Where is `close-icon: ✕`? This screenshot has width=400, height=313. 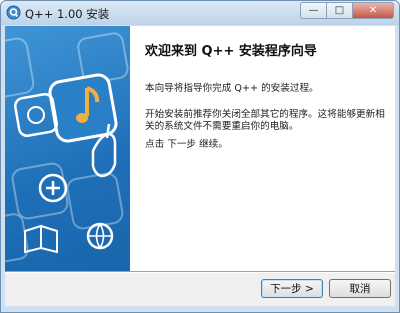
close-icon: ✕ is located at coordinates (373, 10).